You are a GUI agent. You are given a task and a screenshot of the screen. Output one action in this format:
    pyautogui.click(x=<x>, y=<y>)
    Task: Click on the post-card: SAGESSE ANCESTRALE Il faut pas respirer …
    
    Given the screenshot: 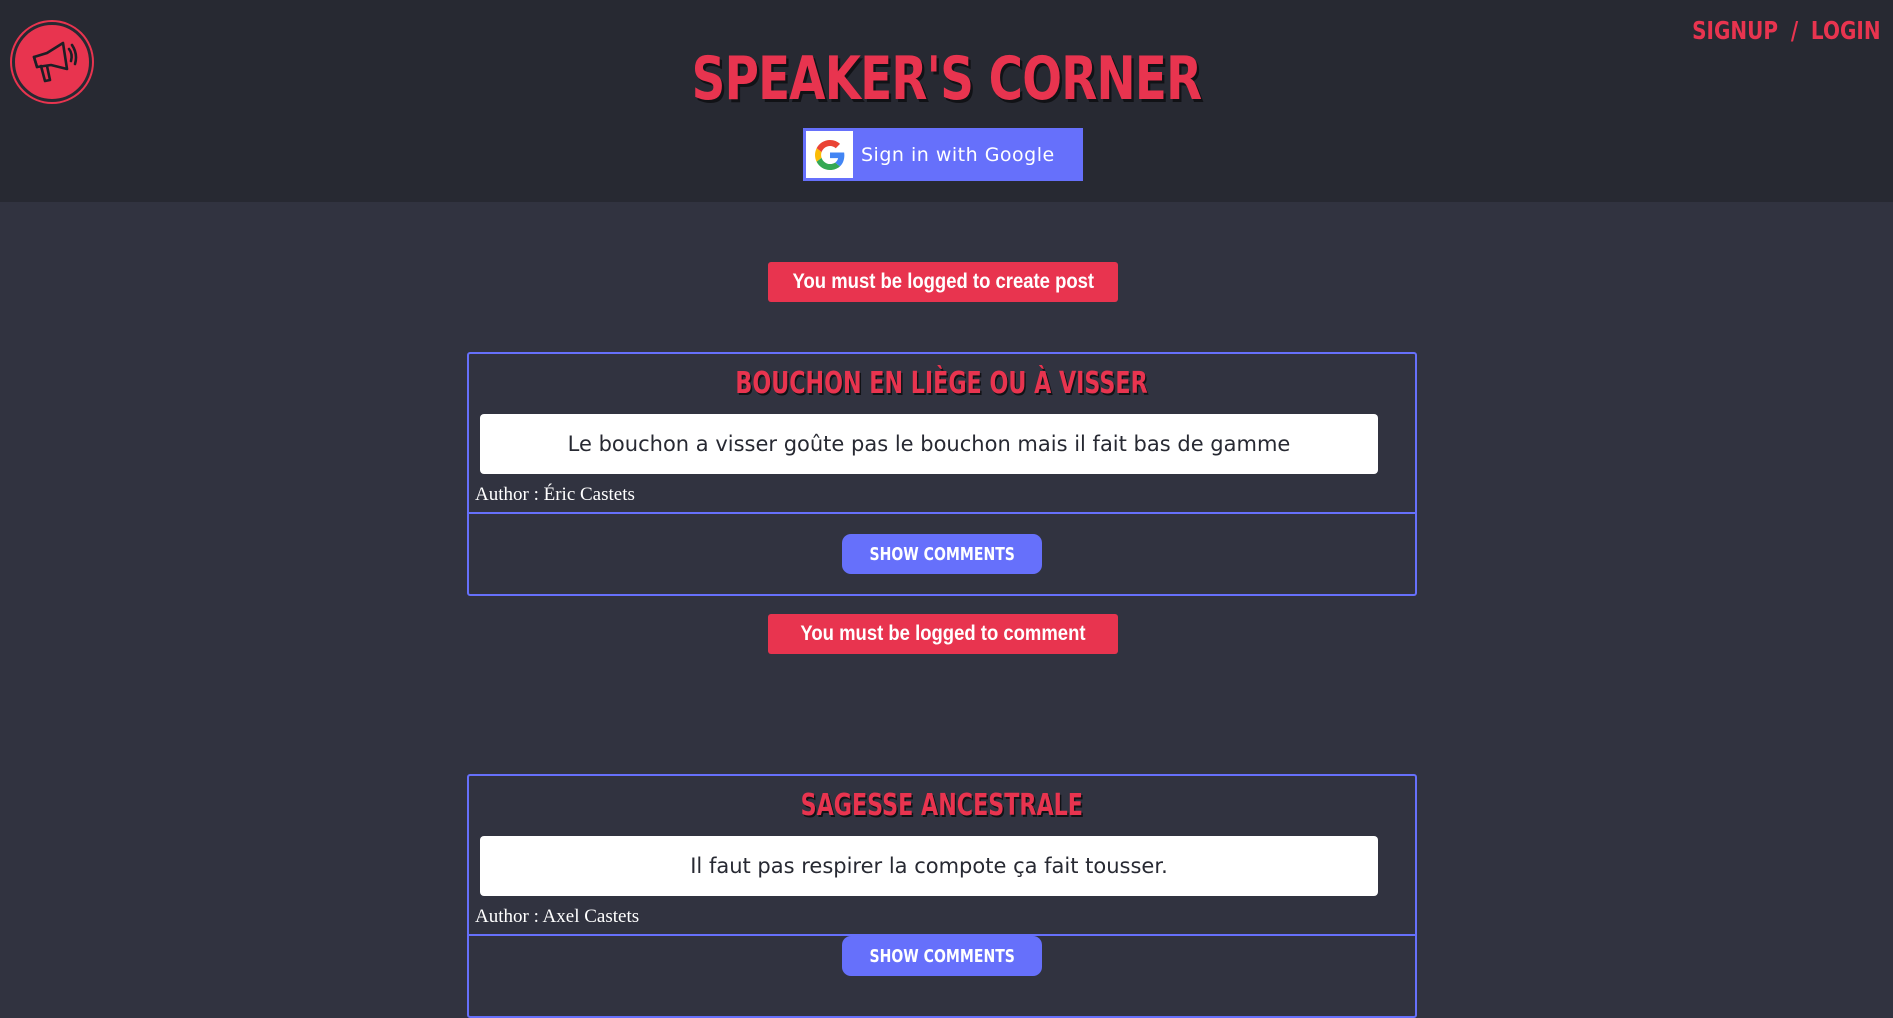 What is the action you would take?
    pyautogui.click(x=942, y=896)
    